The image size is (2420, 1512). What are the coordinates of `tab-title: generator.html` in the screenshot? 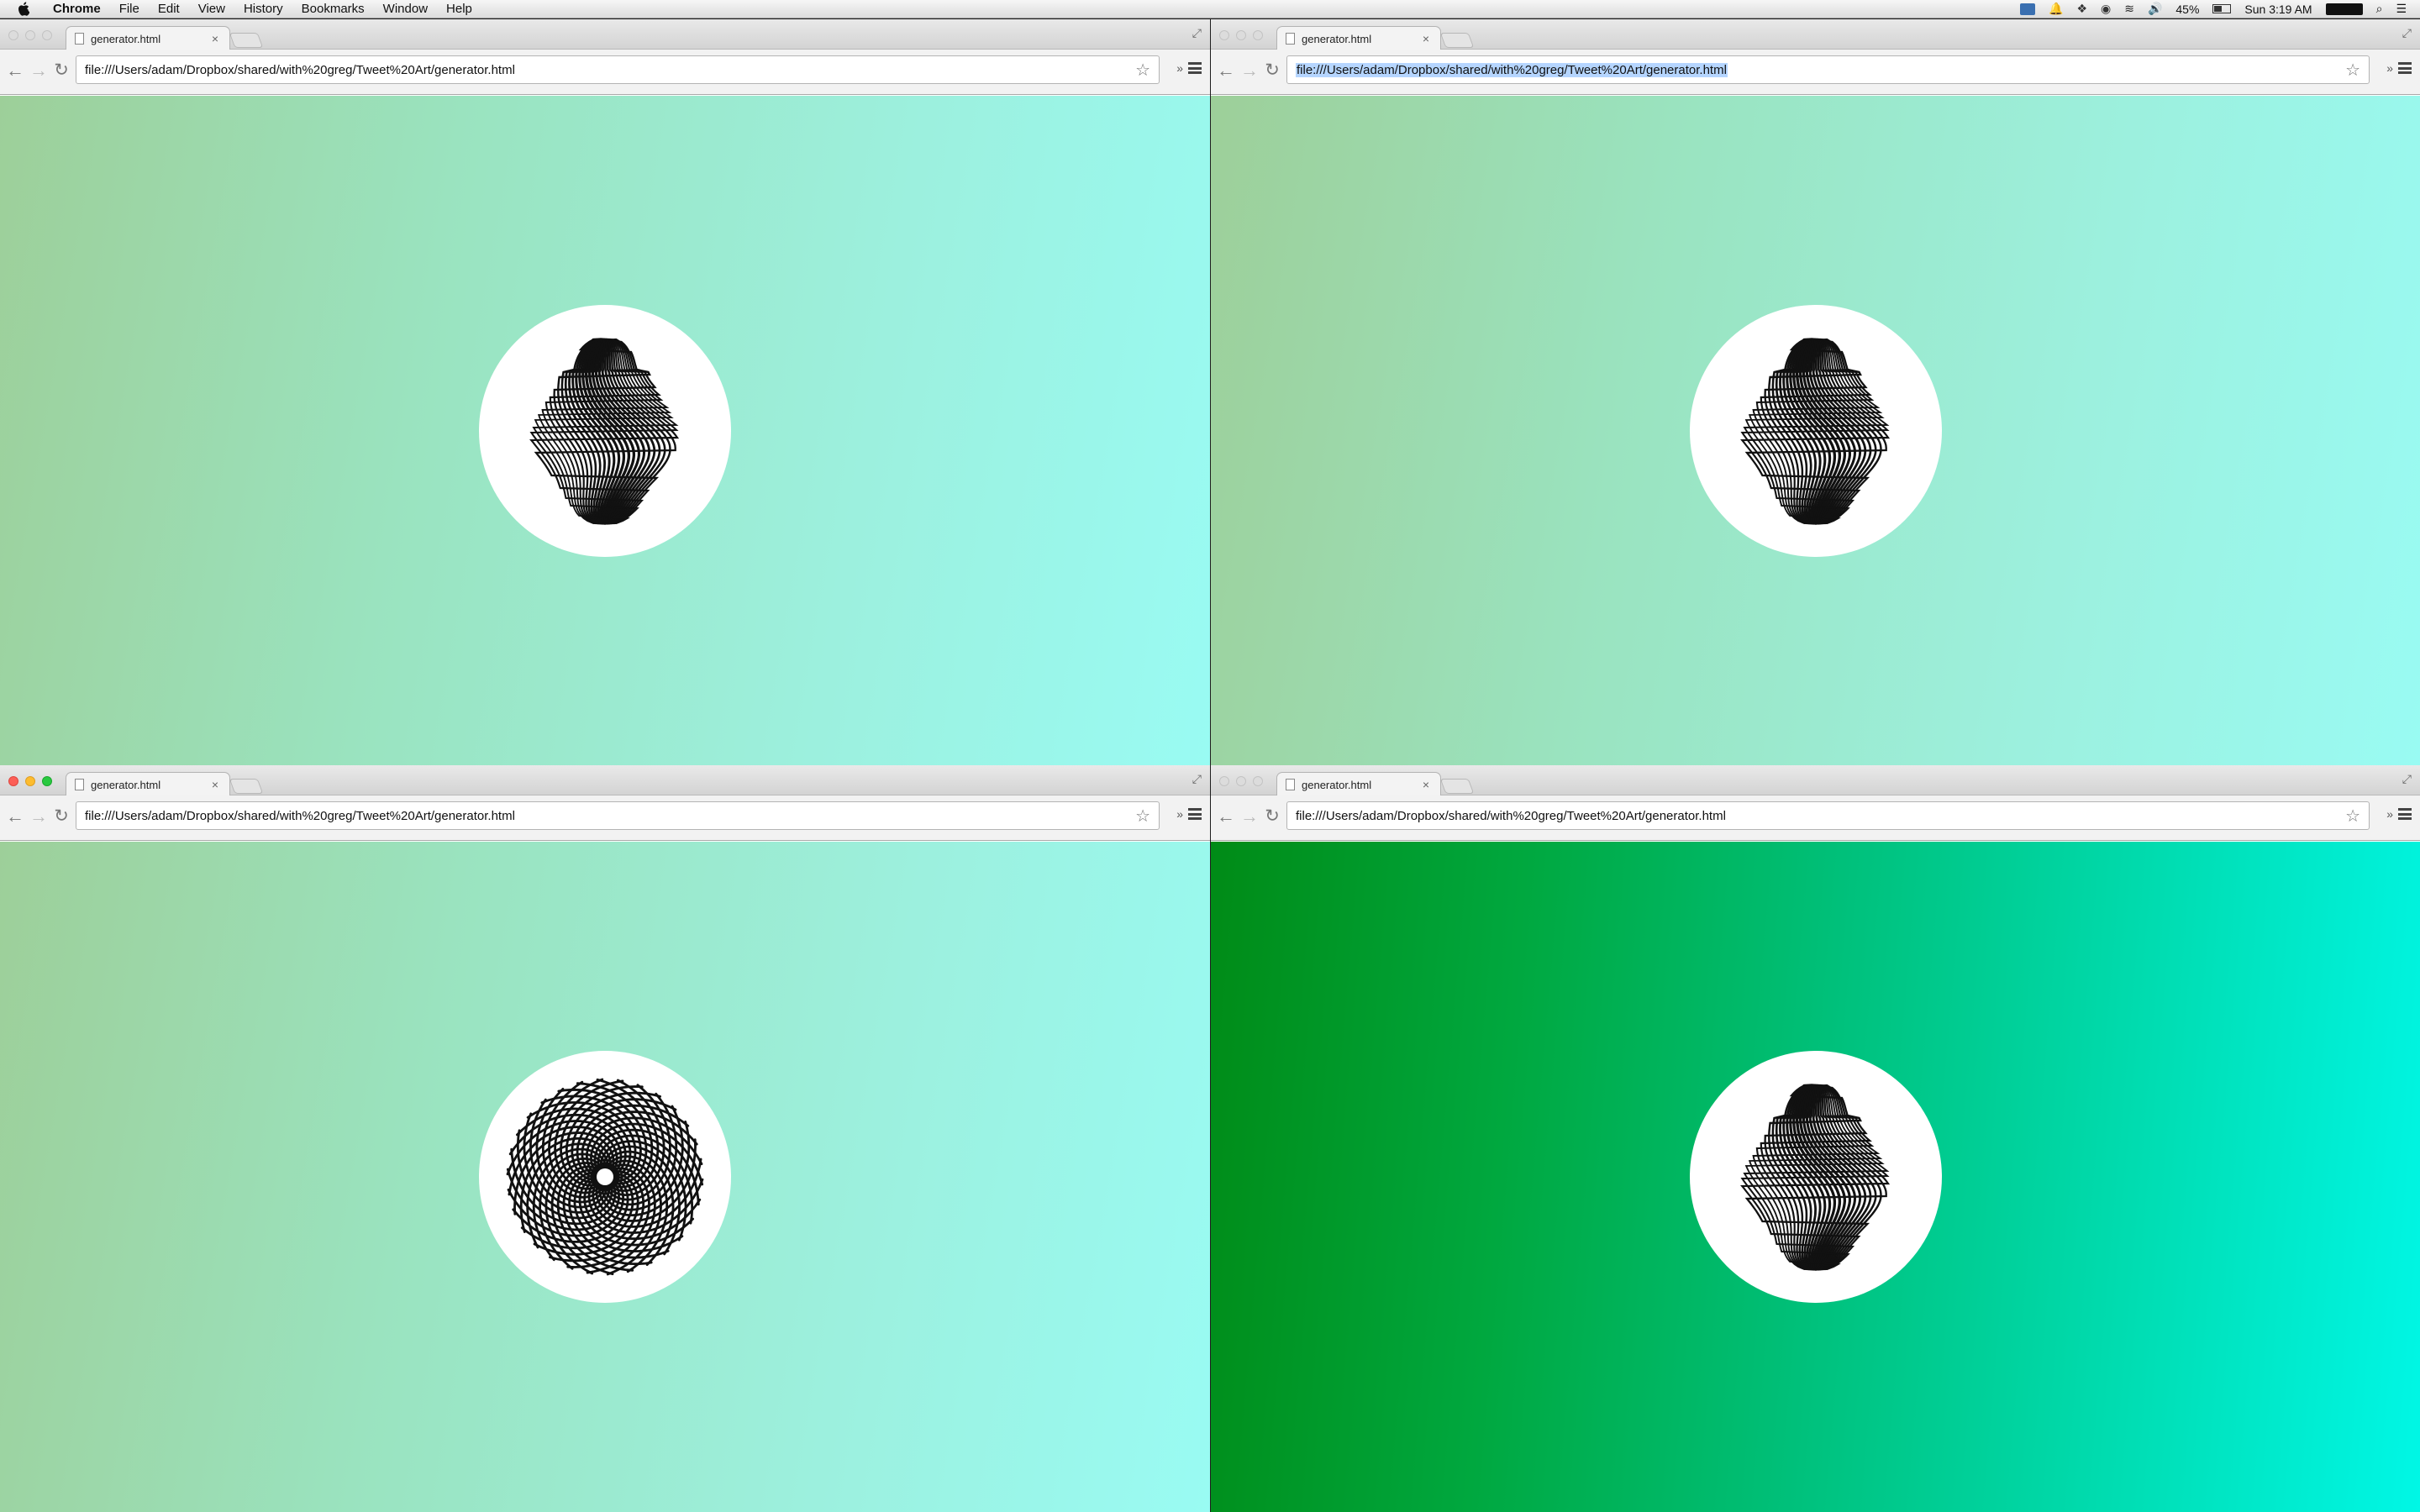 It's located at (126, 784).